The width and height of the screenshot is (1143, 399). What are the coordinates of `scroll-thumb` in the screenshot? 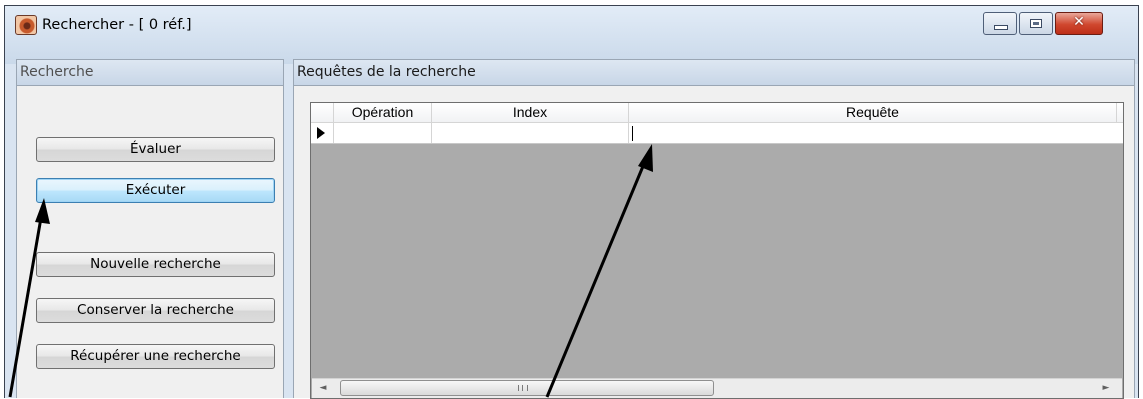 It's located at (527, 388).